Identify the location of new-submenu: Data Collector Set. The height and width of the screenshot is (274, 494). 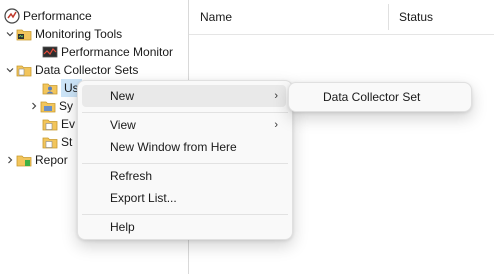
(380, 97).